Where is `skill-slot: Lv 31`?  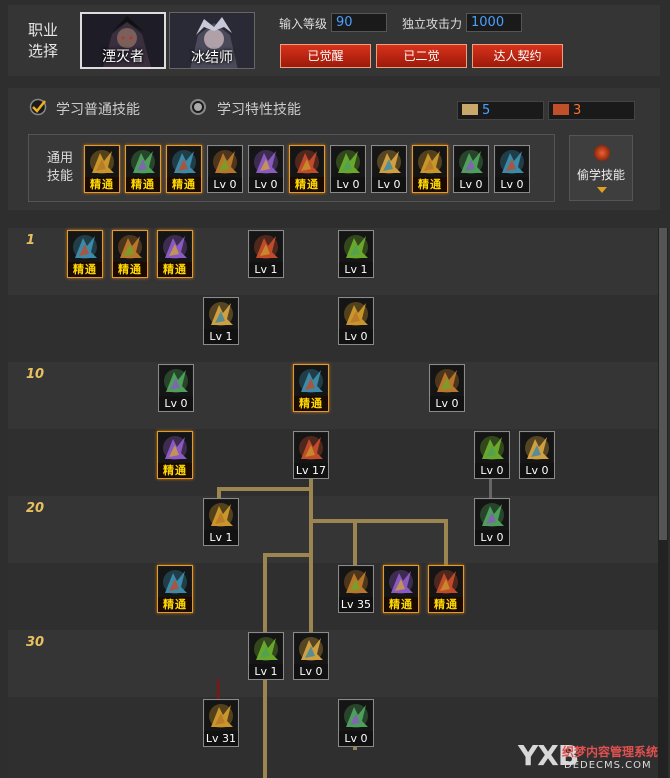 skill-slot: Lv 31 is located at coordinates (221, 723).